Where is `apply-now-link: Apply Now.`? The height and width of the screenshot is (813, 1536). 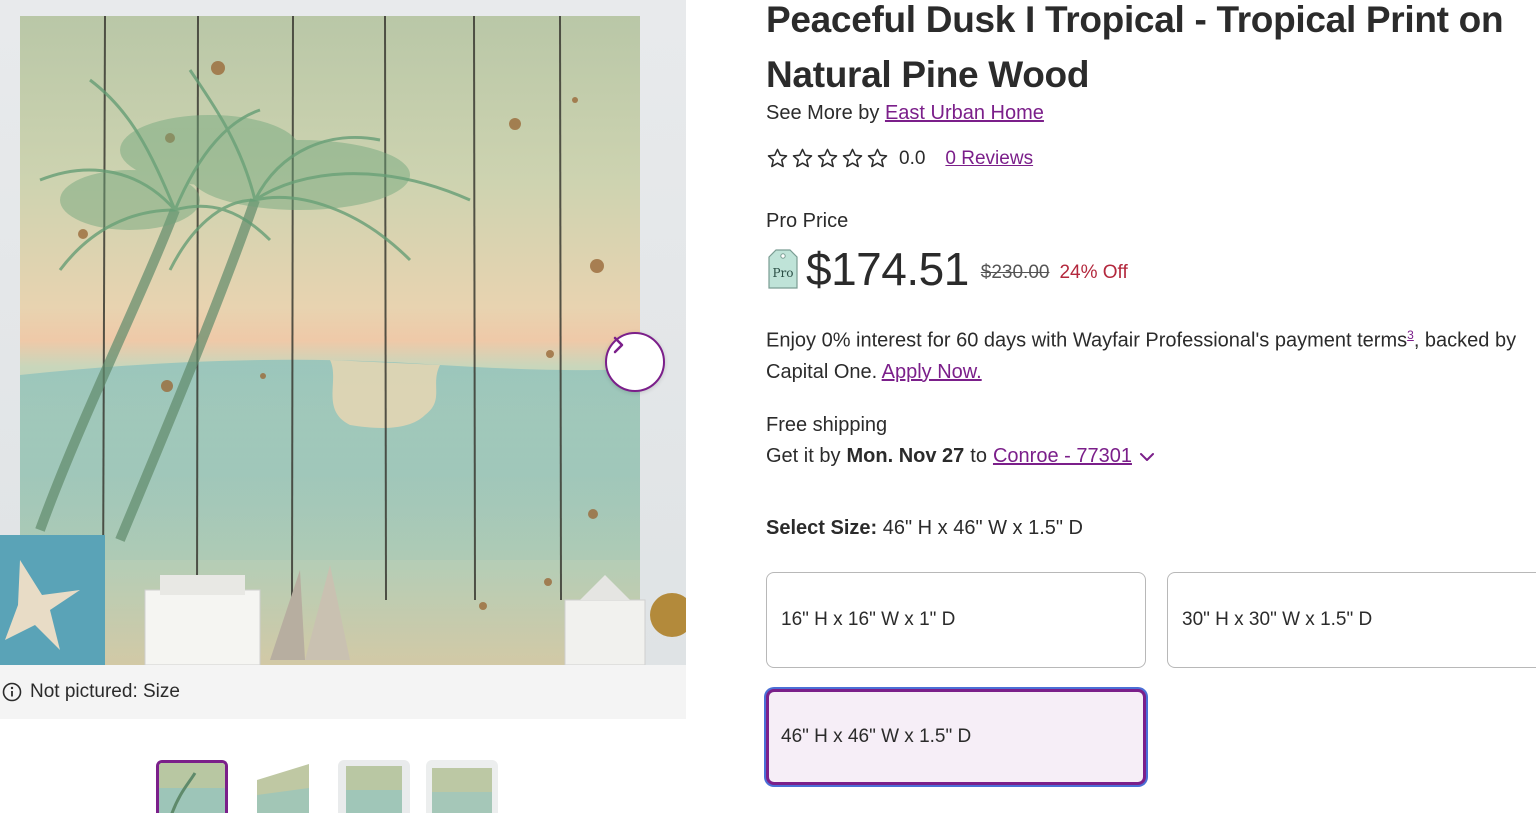
apply-now-link: Apply Now. is located at coordinates (932, 372).